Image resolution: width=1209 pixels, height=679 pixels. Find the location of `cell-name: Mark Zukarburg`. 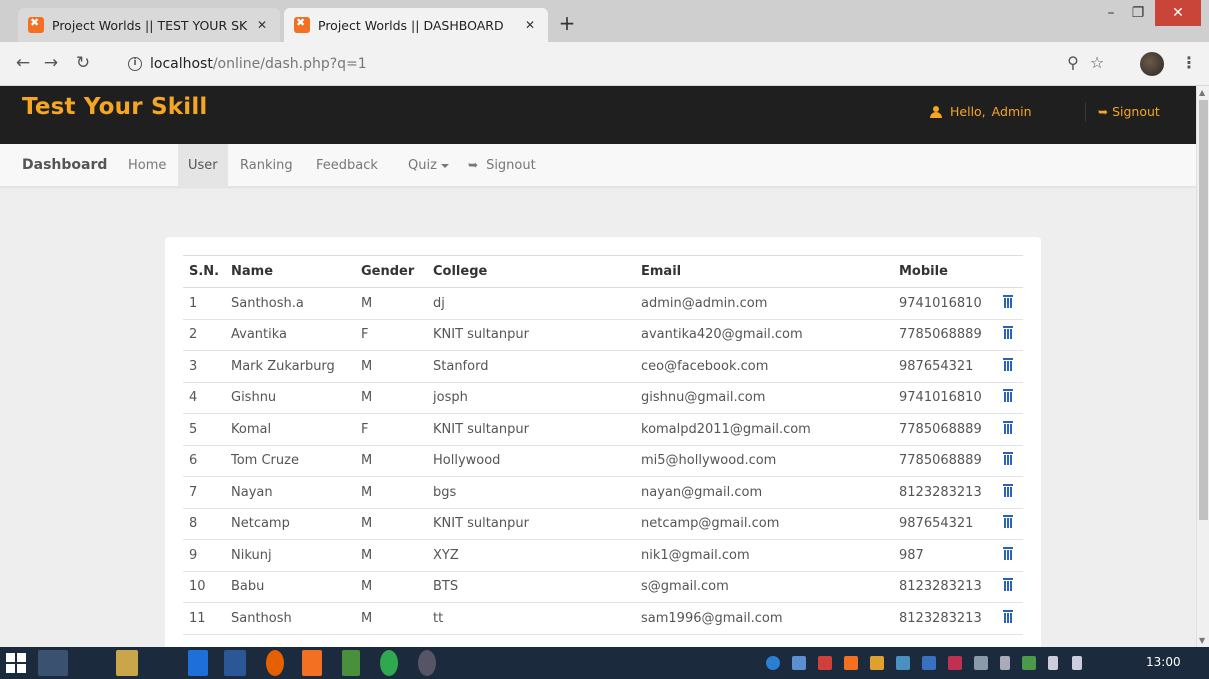

cell-name: Mark Zukarburg is located at coordinates (290, 366).